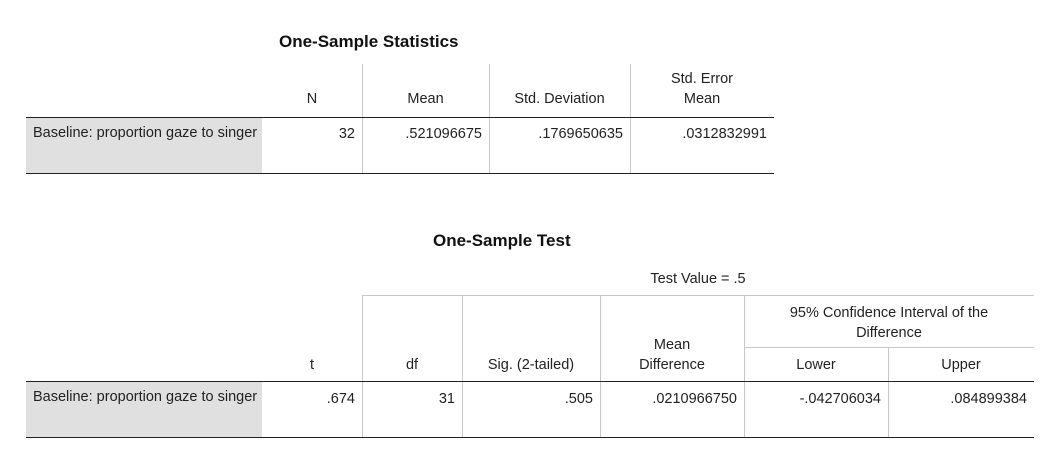 Image resolution: width=1063 pixels, height=473 pixels. I want to click on test-value-header: Test Value = .5, so click(698, 279).